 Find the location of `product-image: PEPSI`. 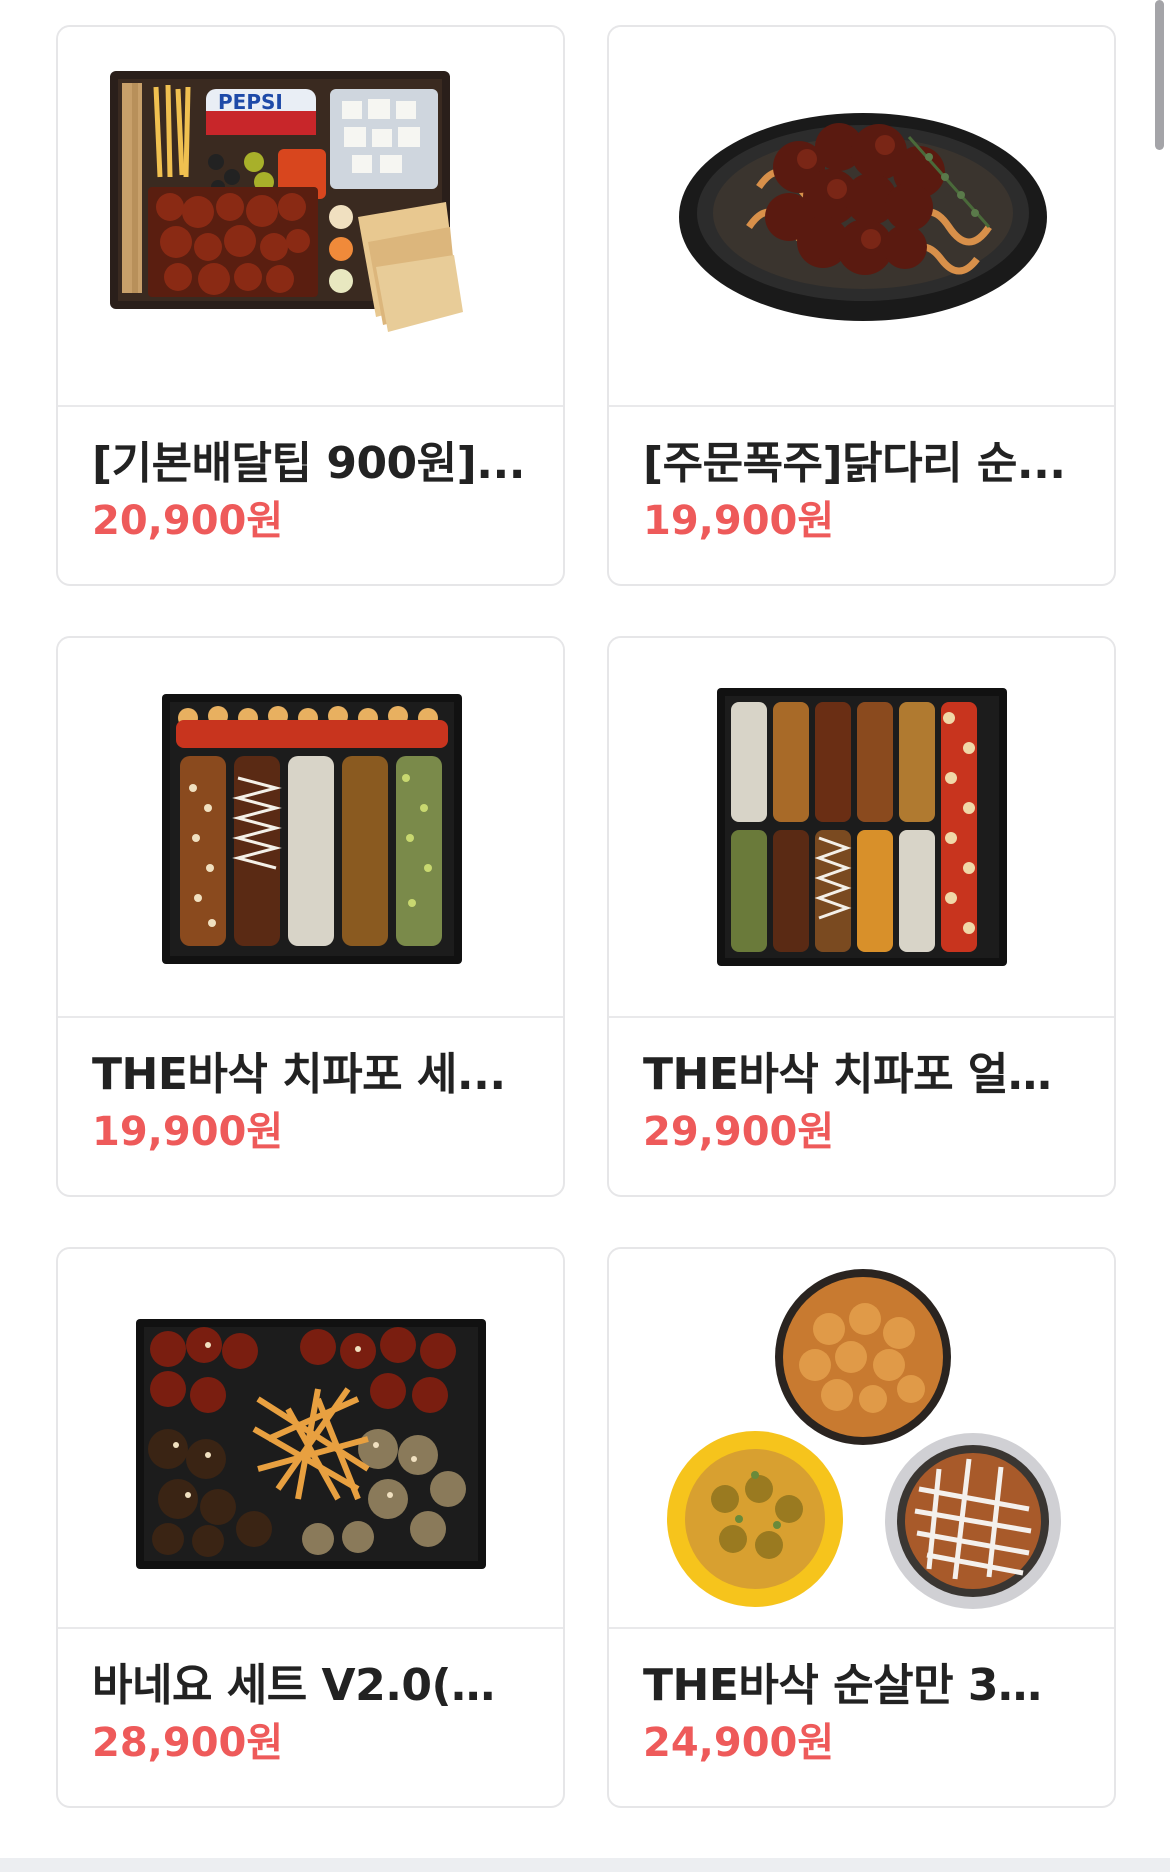

product-image: PEPSI is located at coordinates (310, 217).